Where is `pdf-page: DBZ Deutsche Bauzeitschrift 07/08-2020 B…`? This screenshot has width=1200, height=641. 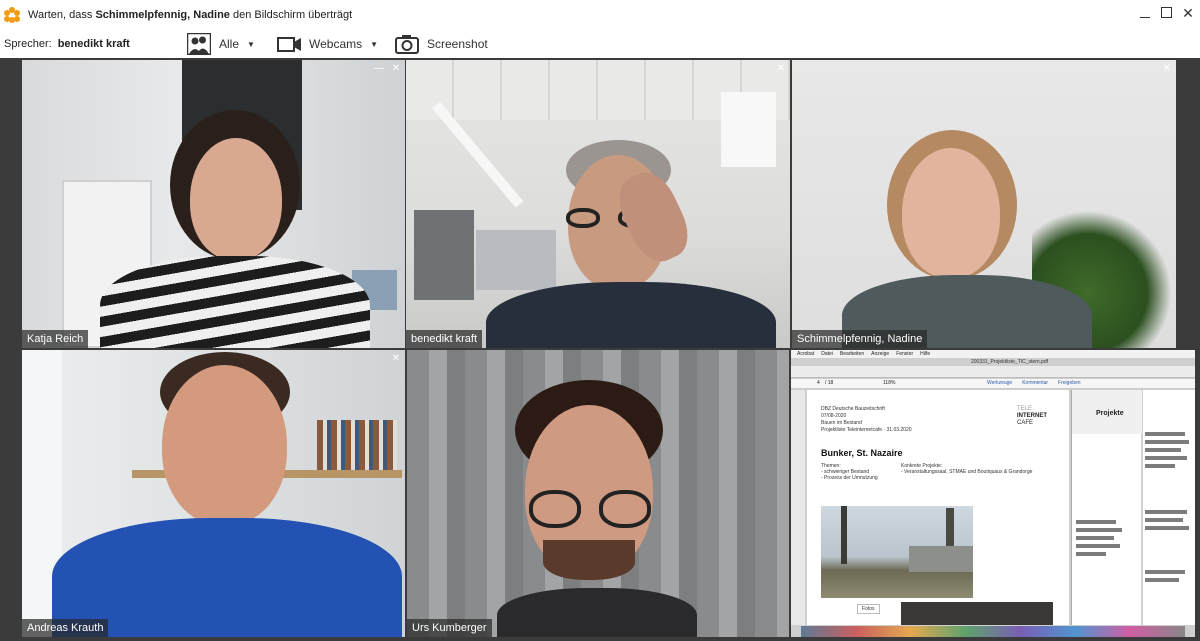
pdf-page: DBZ Deutsche Bauzeitschrift 07/08-2020 B… is located at coordinates (938, 507).